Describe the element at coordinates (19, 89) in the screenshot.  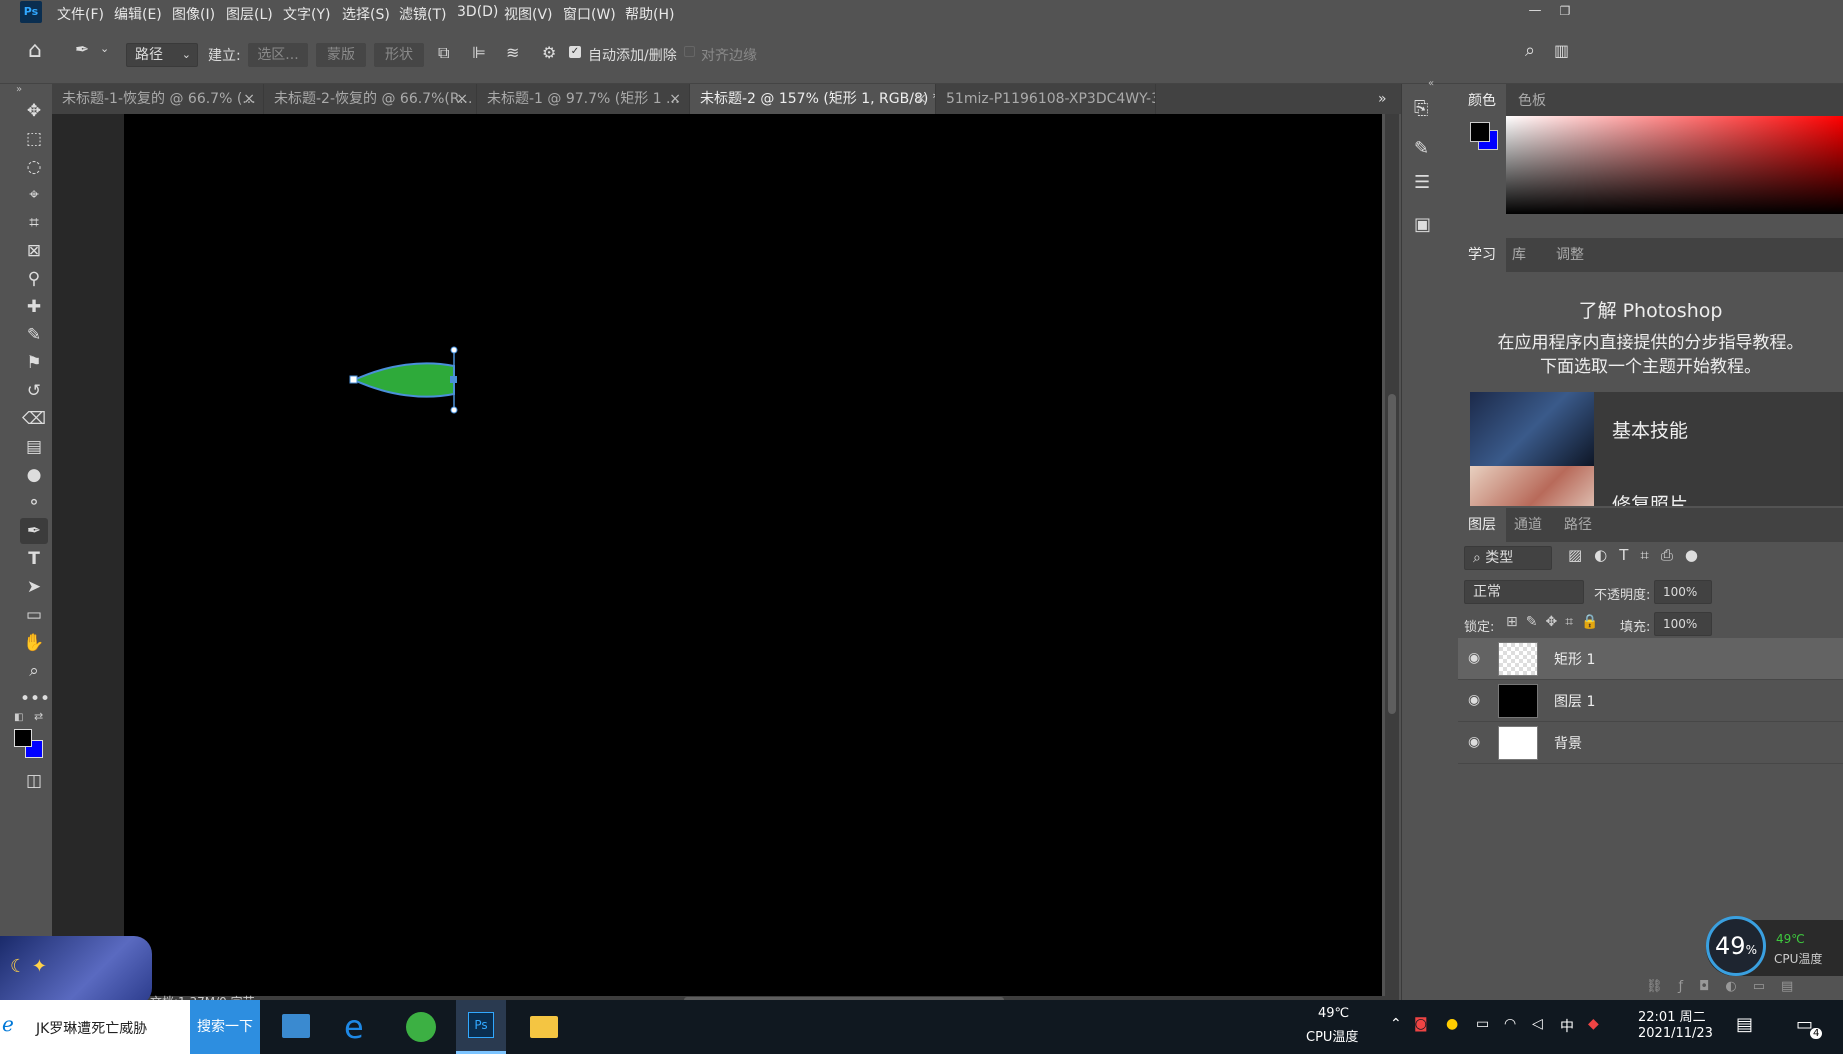
I see `collapse-icon: »` at that location.